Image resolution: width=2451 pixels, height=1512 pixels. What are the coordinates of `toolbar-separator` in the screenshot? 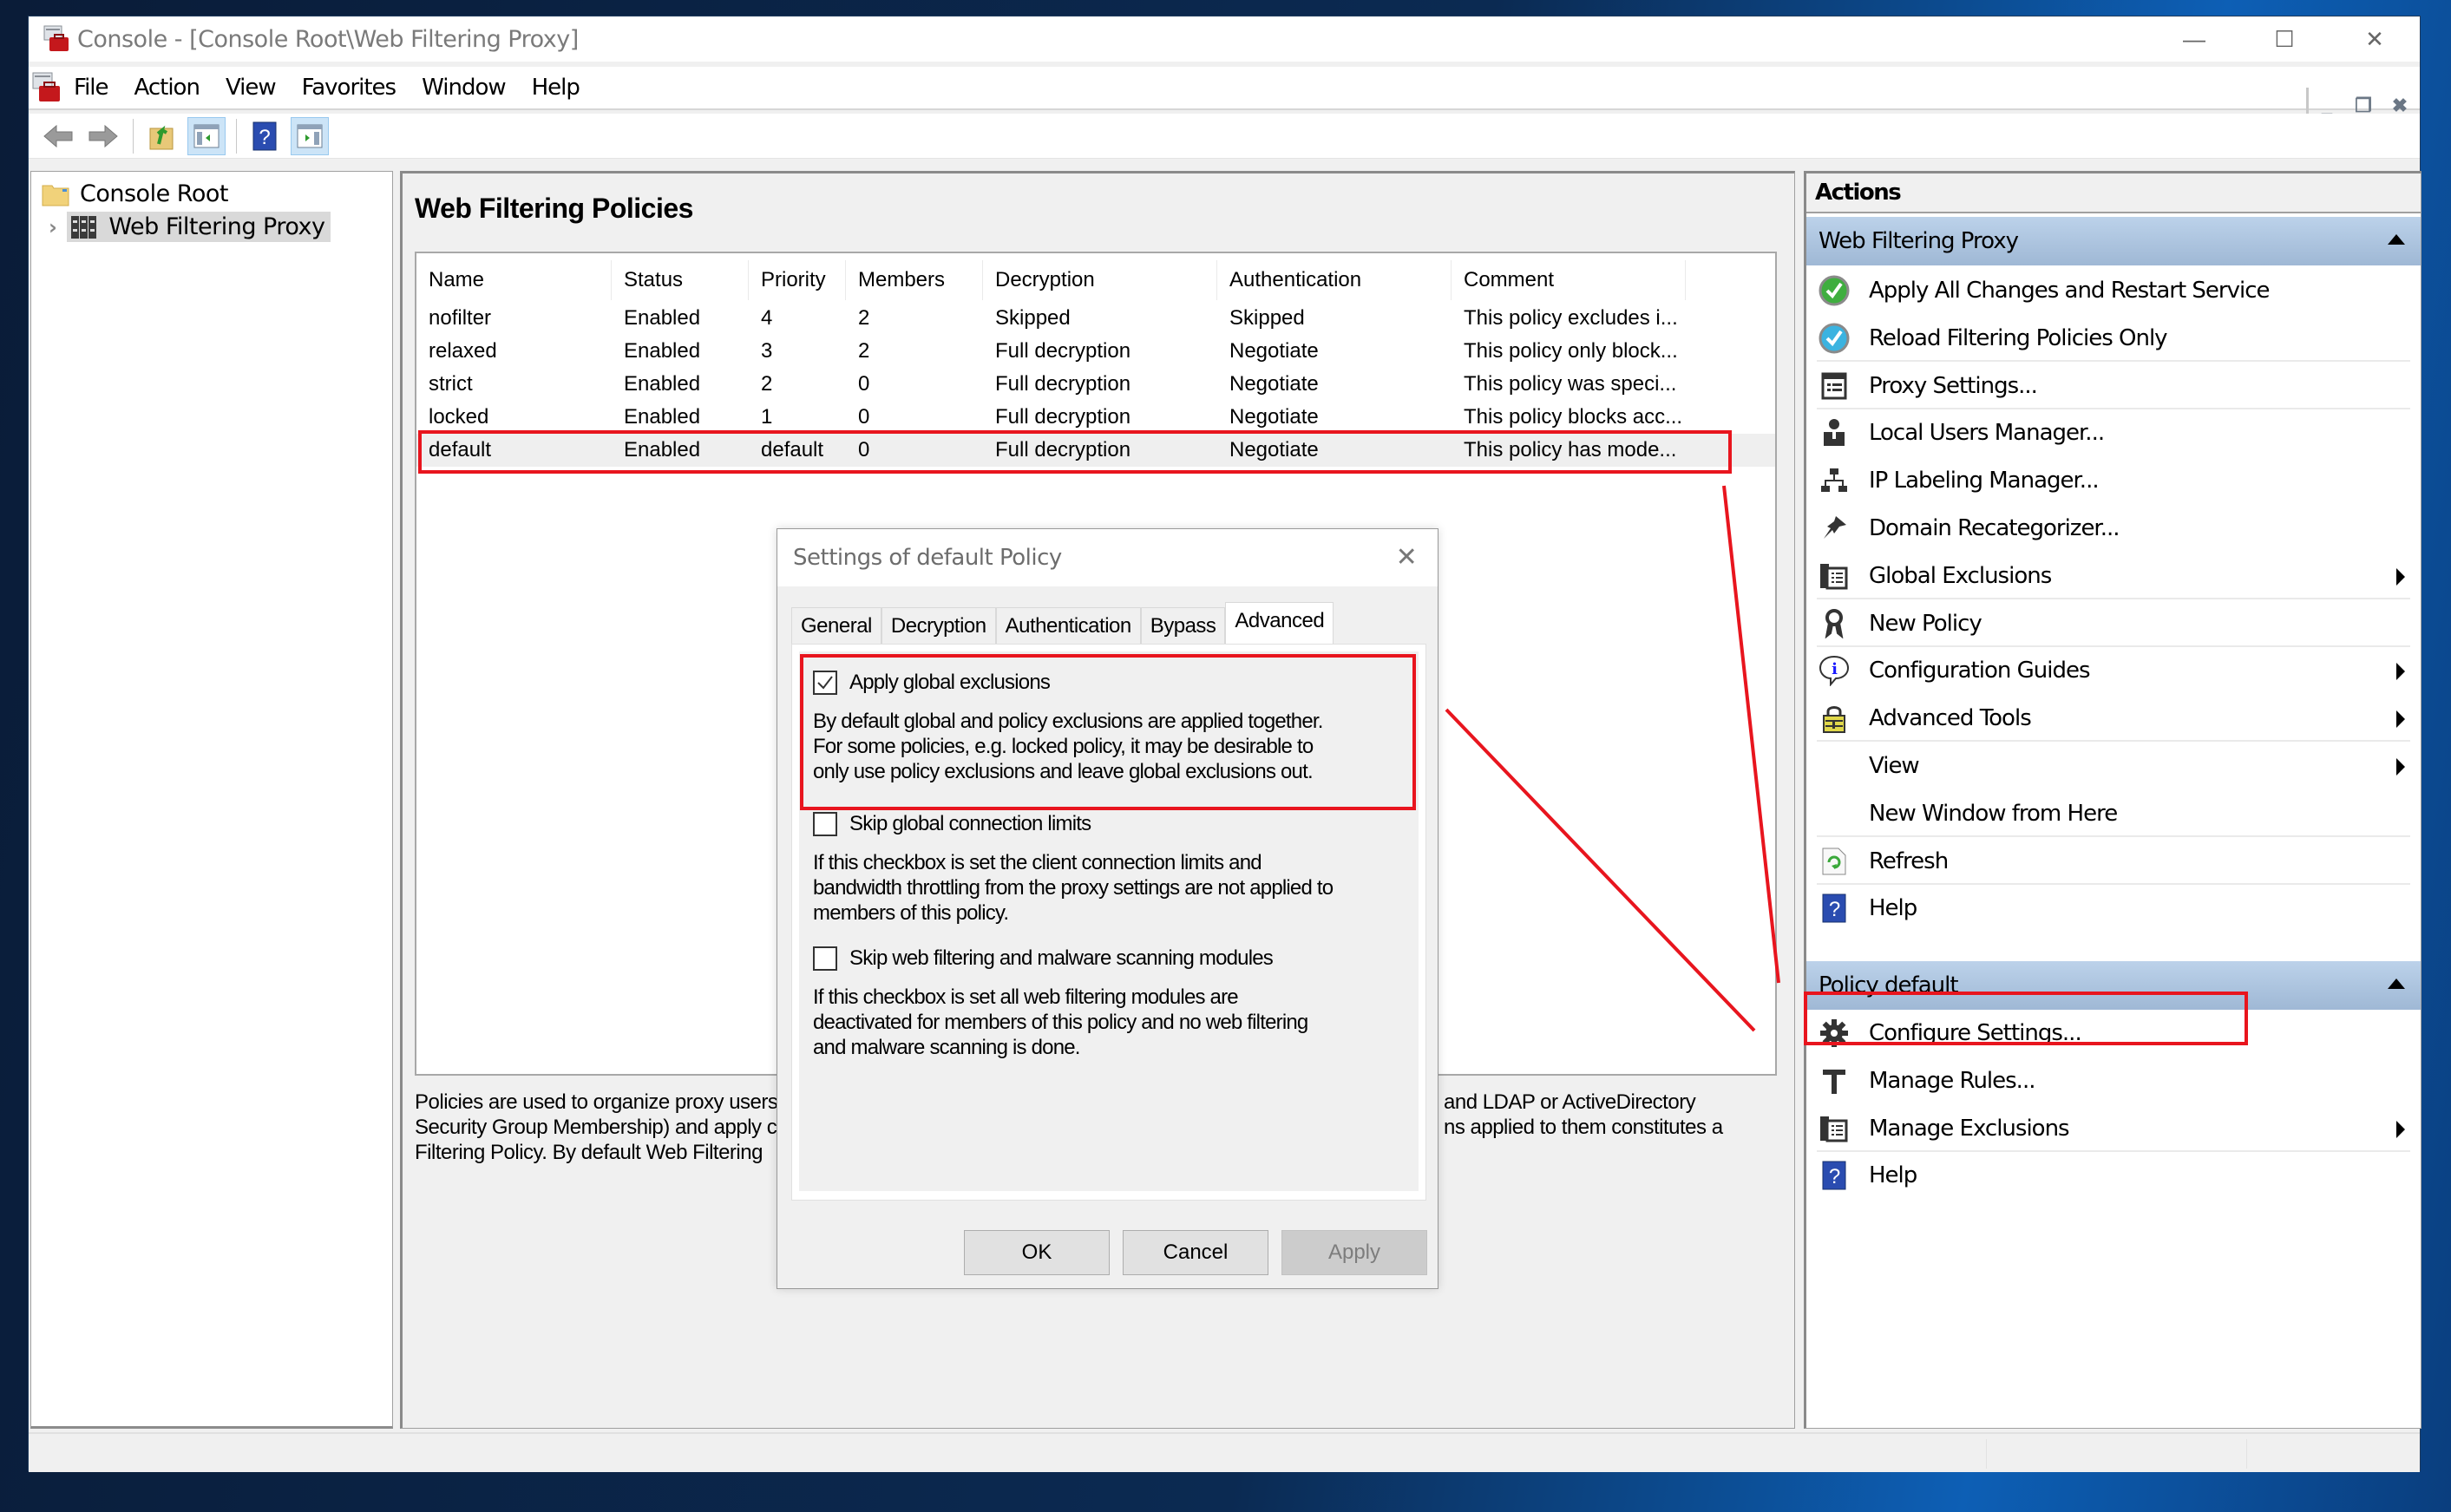 It's located at (236, 136).